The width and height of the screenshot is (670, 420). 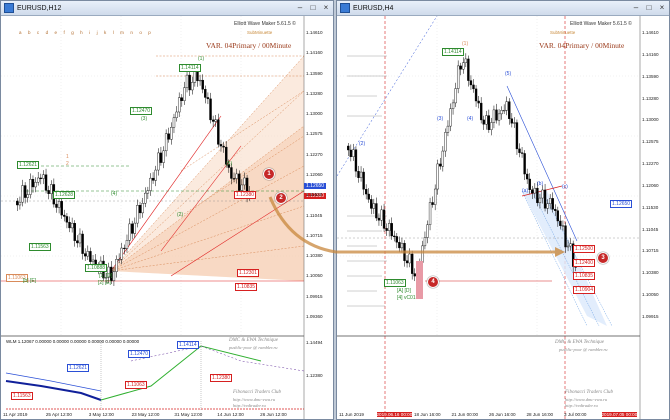 What do you see at coordinates (650, 142) in the screenshot?
I see `price-tick: 1.12575` at bounding box center [650, 142].